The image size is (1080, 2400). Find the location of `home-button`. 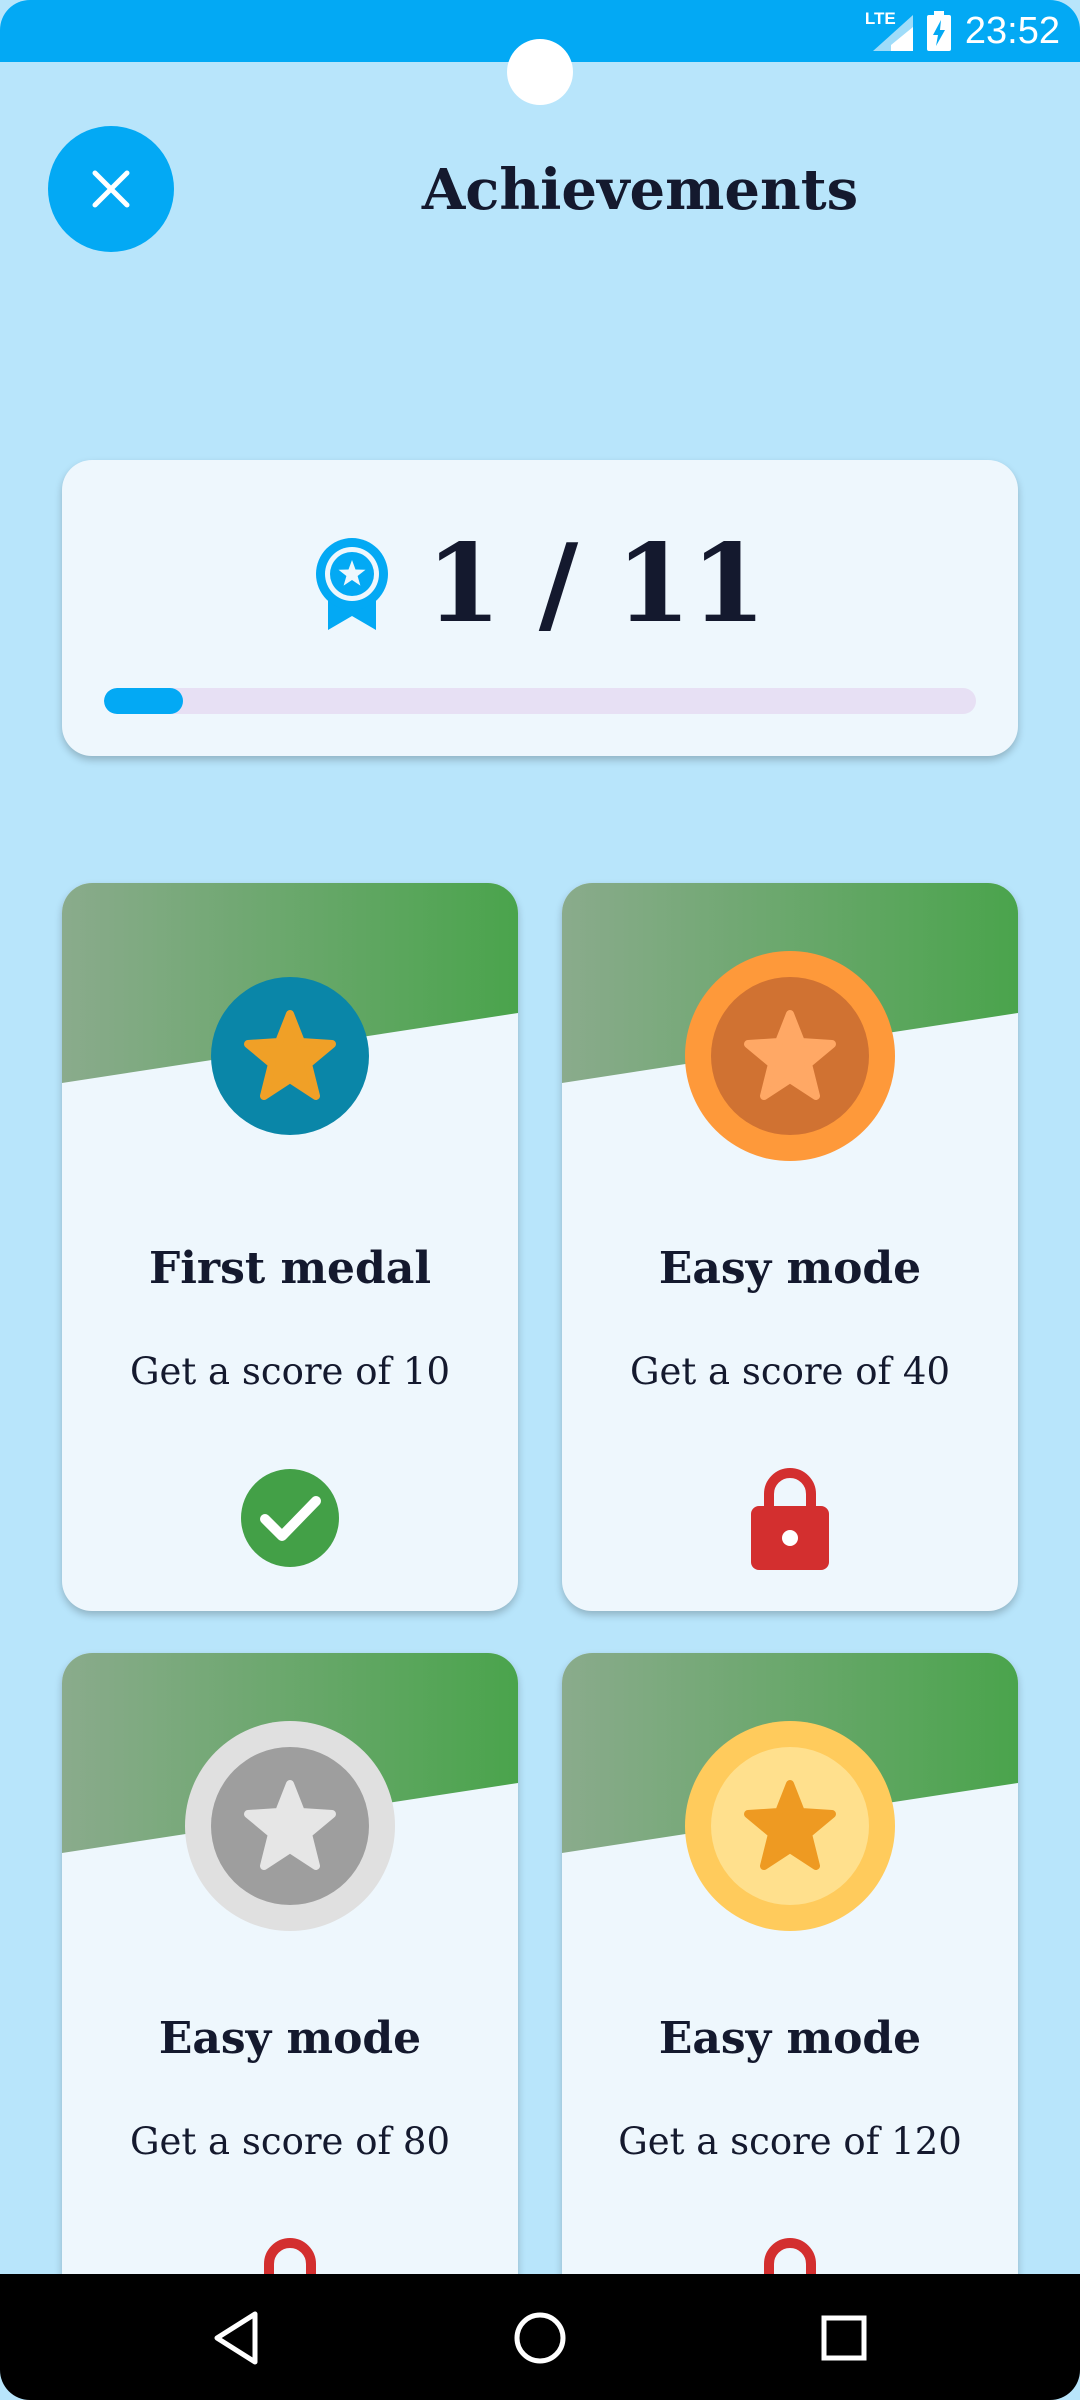

home-button is located at coordinates (540, 2338).